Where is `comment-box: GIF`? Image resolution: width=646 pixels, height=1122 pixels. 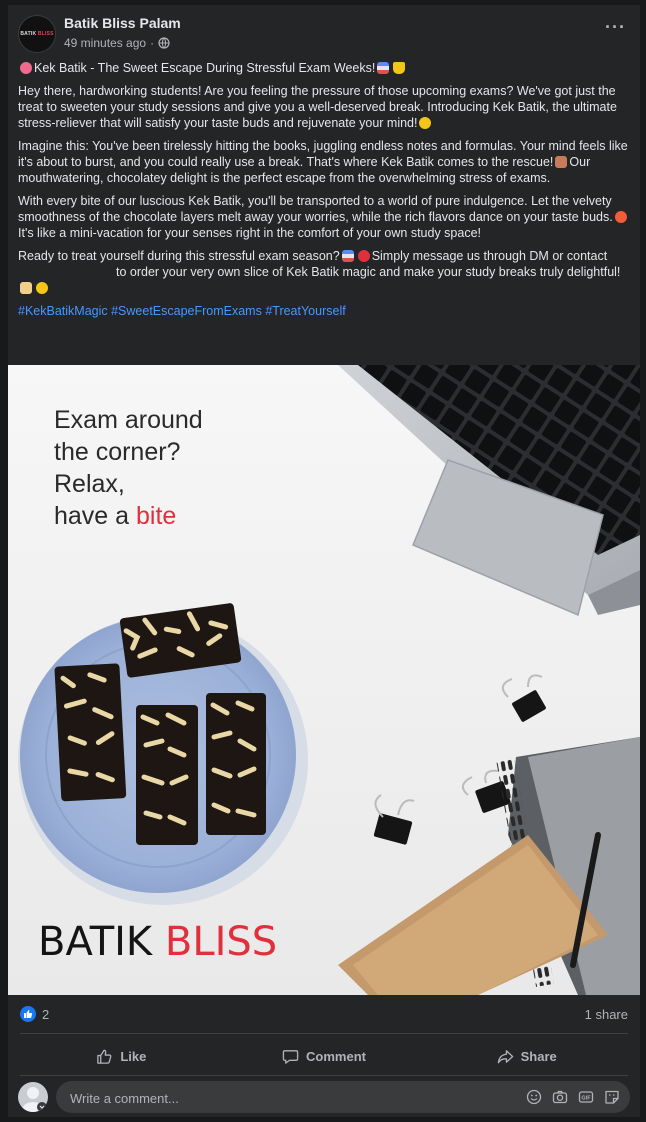
comment-box: GIF is located at coordinates (343, 1098).